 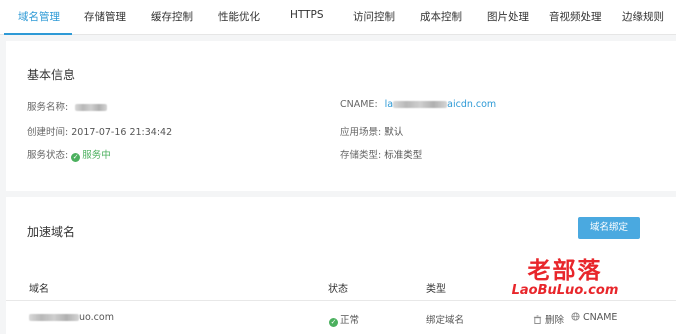 What do you see at coordinates (38, 34) in the screenshot?
I see `active-tab-indicator` at bounding box center [38, 34].